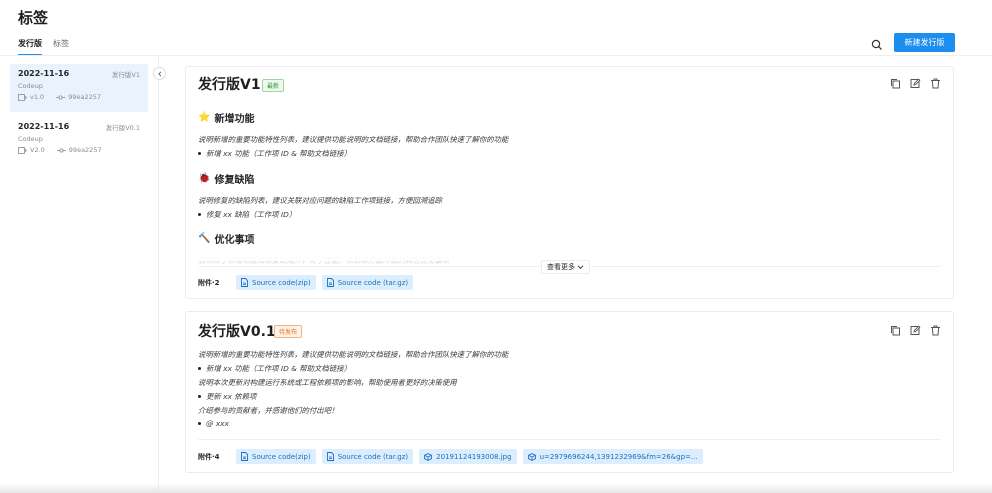  I want to click on divider, so click(569, 439).